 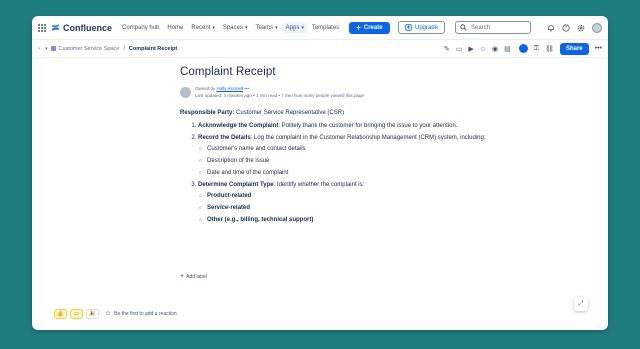 What do you see at coordinates (354, 149) in the screenshot?
I see `list-item: Customer's name and contact details` at bounding box center [354, 149].